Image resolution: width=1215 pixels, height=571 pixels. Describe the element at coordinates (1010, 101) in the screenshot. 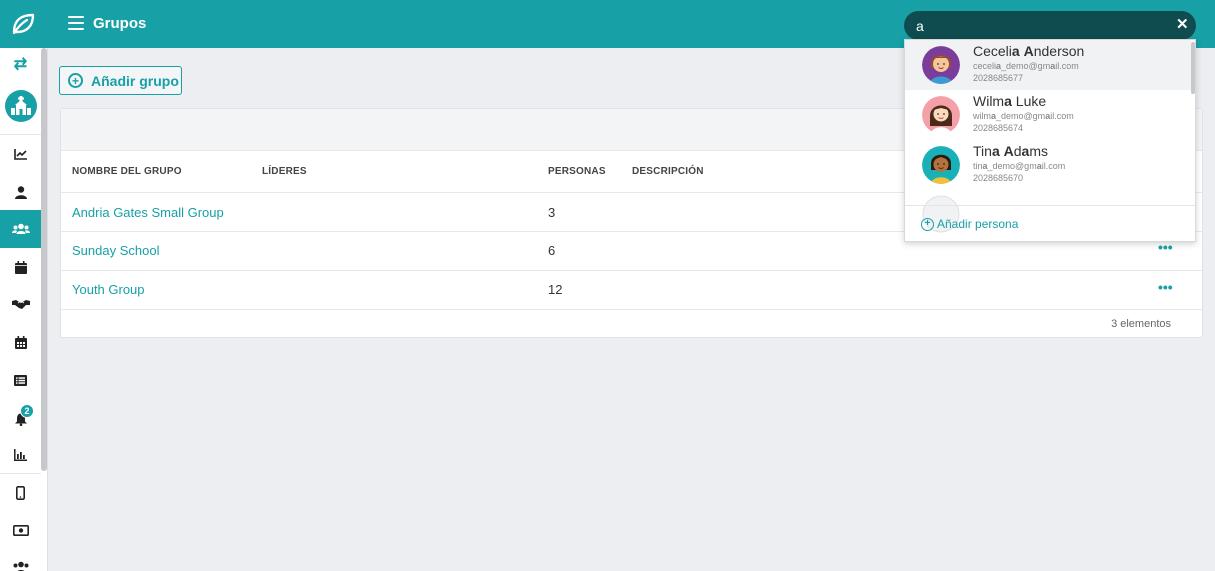

I see `person-name: Wilma Luke` at that location.